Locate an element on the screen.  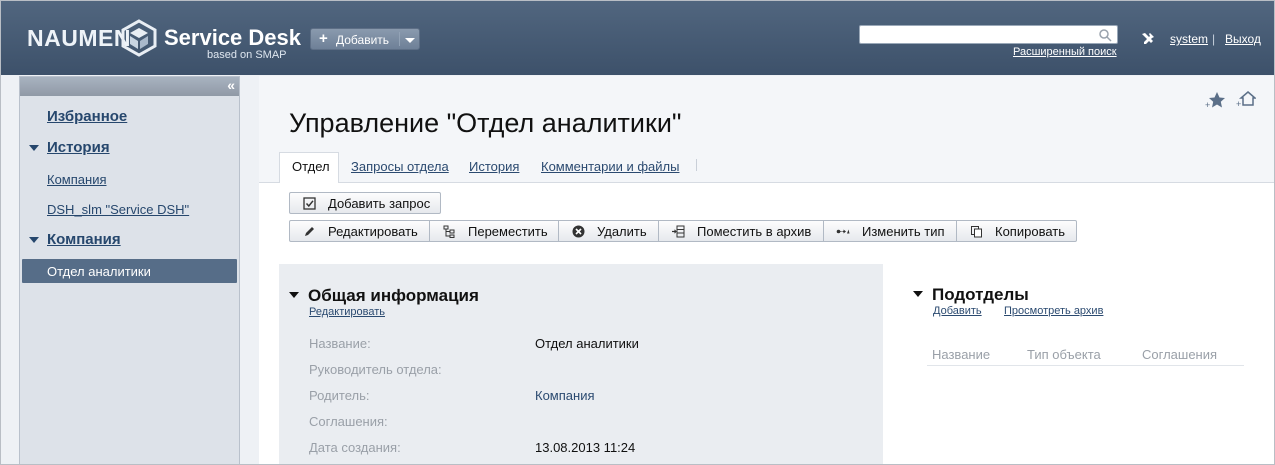
logo-product: Service Desk is located at coordinates (232, 37).